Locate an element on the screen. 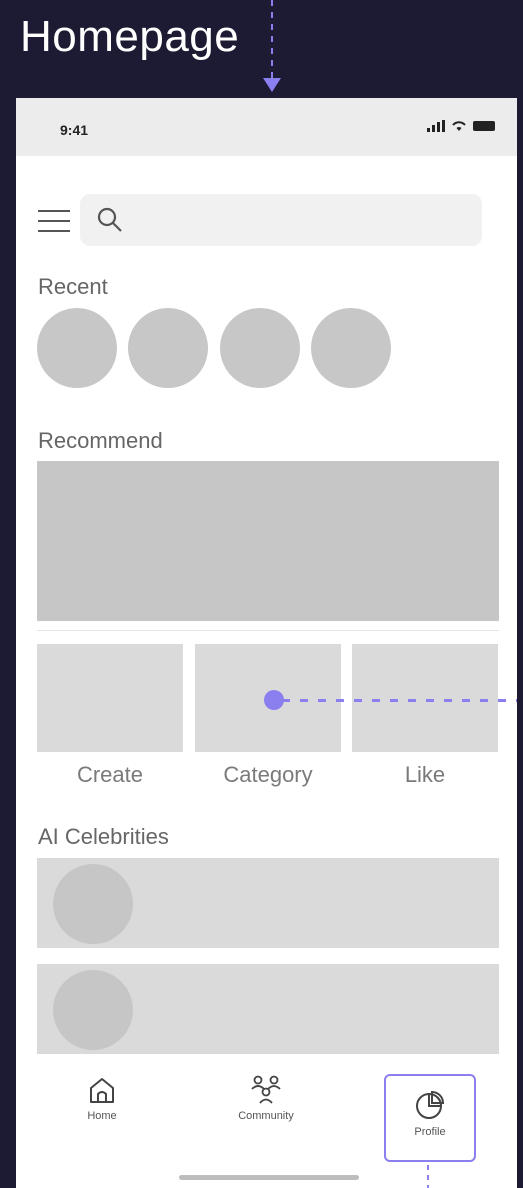  recommend-label: Recommend is located at coordinates (100, 440).